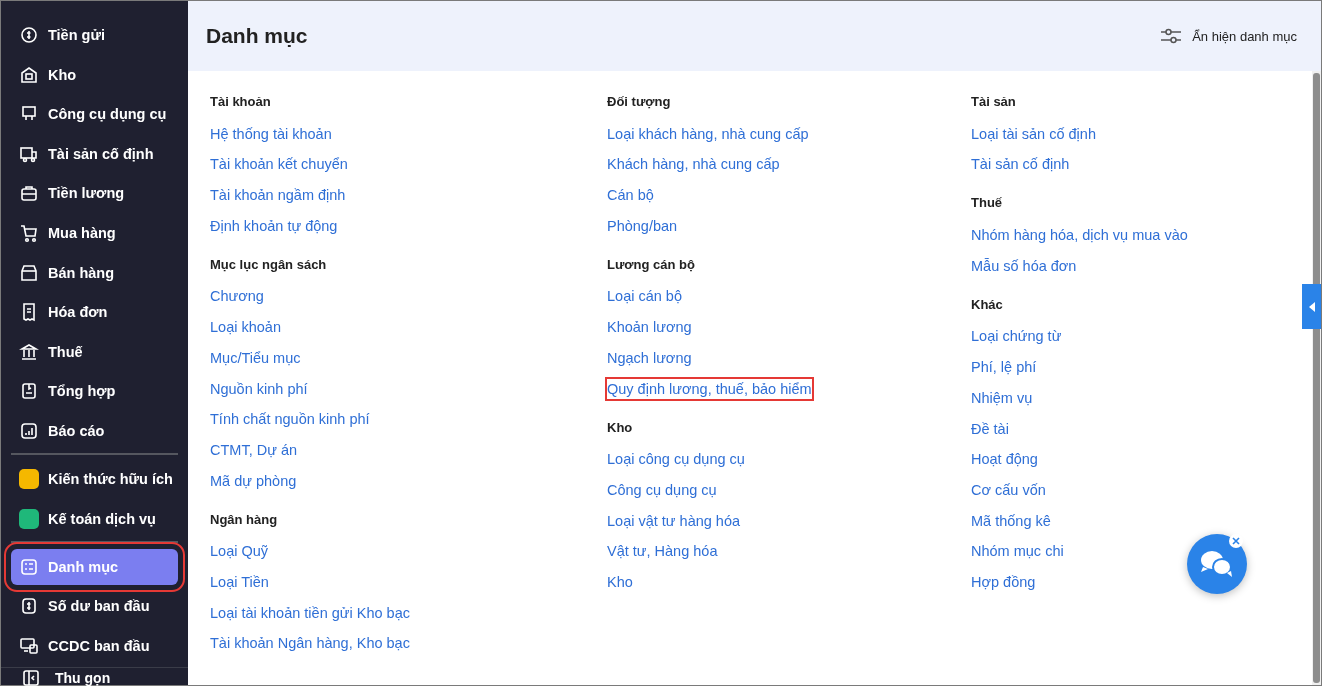 Image resolution: width=1322 pixels, height=686 pixels. Describe the element at coordinates (269, 264) in the screenshot. I see `section-title: Mục lục ngân sách` at that location.